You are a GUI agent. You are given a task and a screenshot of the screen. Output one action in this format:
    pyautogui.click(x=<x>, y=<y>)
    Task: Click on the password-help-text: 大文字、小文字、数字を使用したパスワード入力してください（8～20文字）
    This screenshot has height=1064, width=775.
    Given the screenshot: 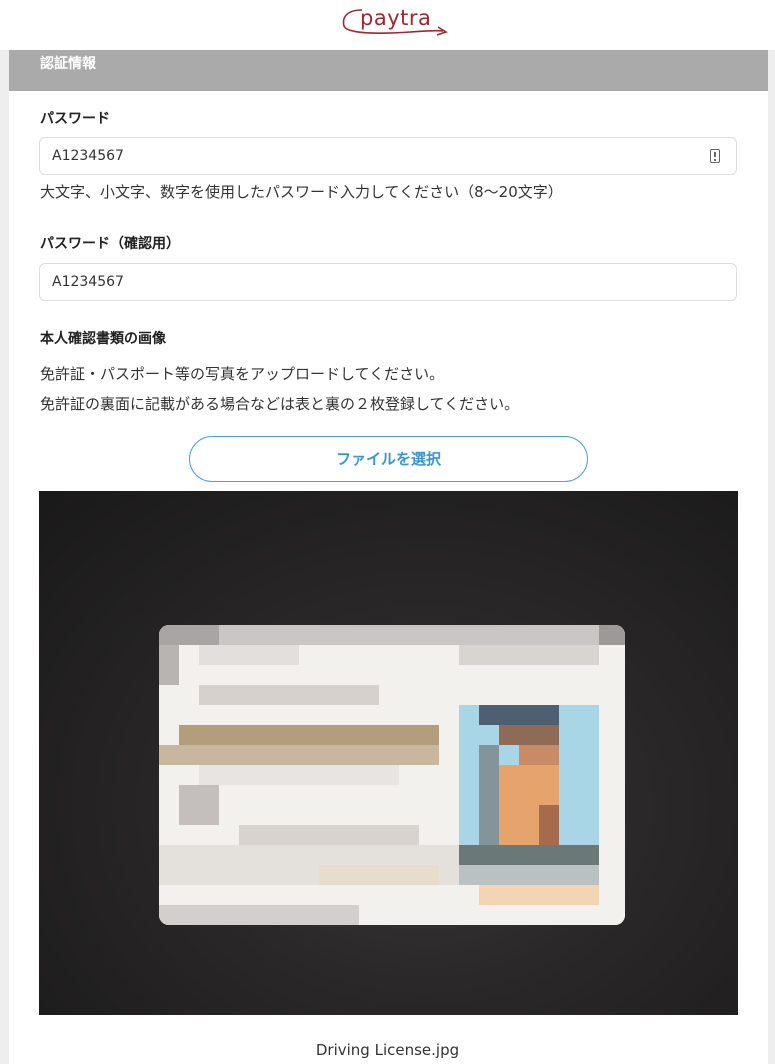 What is the action you would take?
    pyautogui.click(x=301, y=192)
    